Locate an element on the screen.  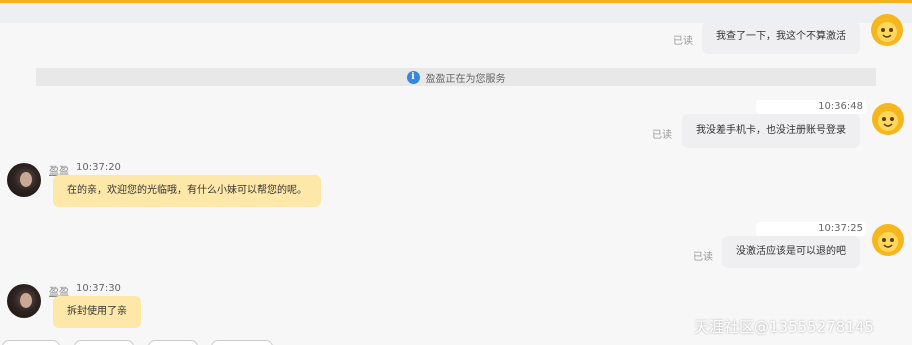
watermark: 天涯社区@13555278145 is located at coordinates (784, 327).